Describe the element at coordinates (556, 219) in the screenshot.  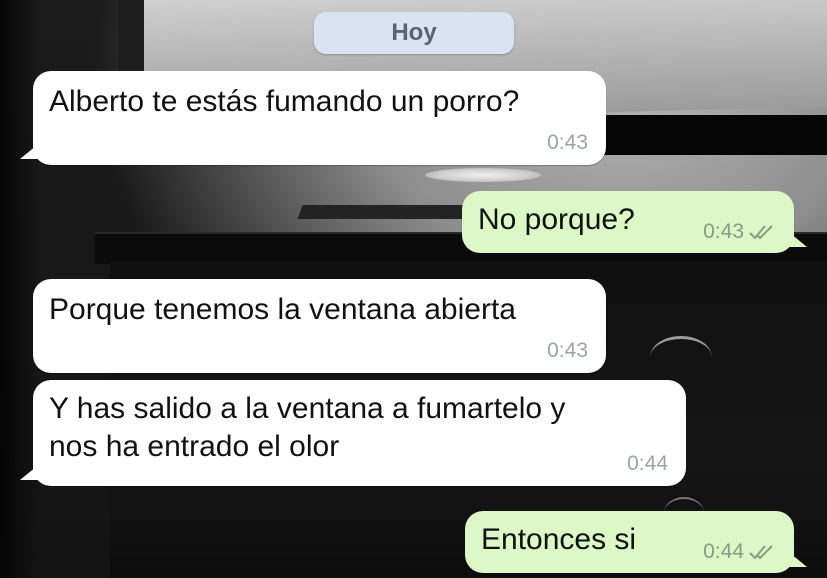
I see `message-text: No porque?` at that location.